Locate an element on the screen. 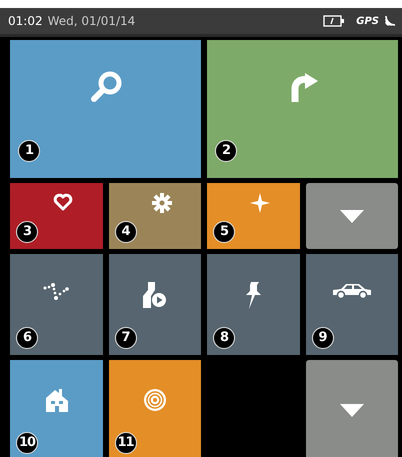 This screenshot has height=457, width=402. clock-time: 01:02 is located at coordinates (25, 21).